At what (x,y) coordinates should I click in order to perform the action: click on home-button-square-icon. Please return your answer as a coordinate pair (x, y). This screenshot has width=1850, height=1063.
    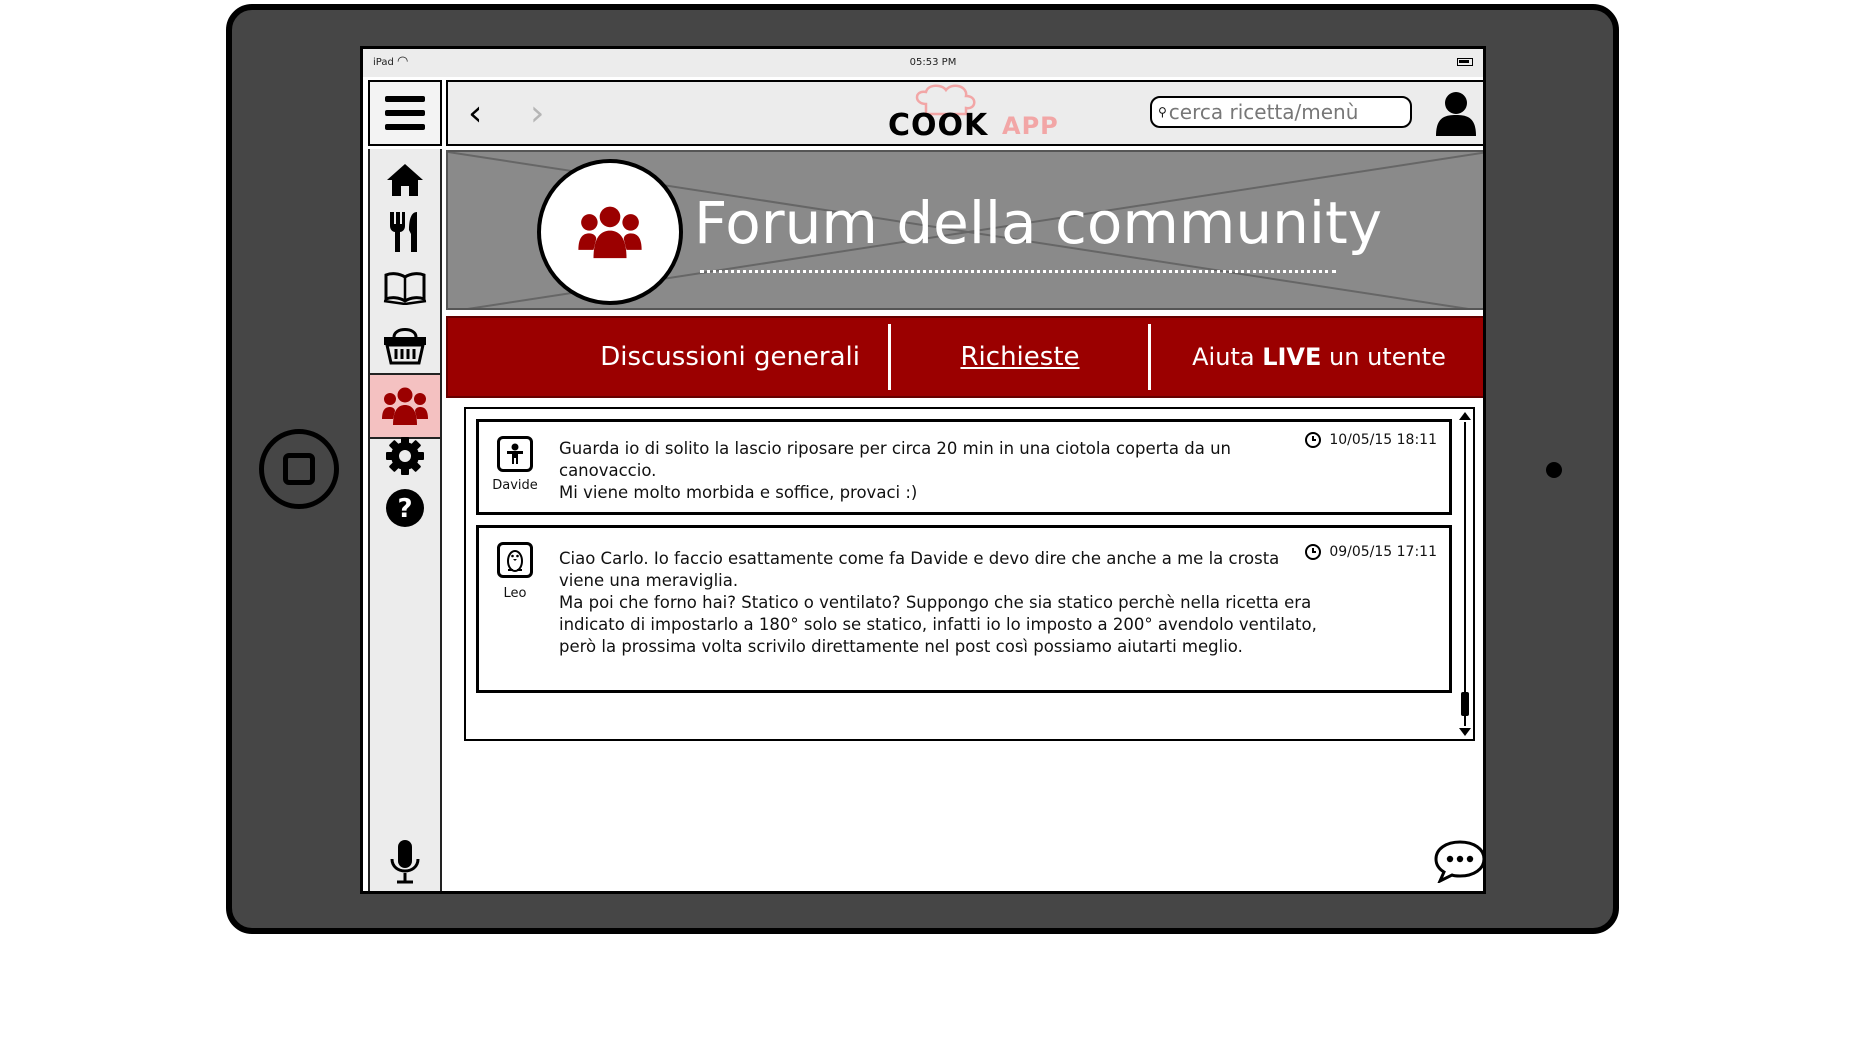
    Looking at the image, I should click on (299, 469).